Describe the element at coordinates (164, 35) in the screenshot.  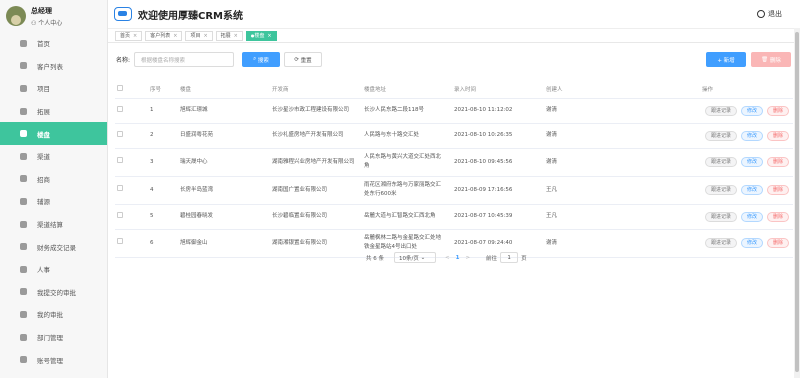
I see `tab: 客户列表 ×` at that location.